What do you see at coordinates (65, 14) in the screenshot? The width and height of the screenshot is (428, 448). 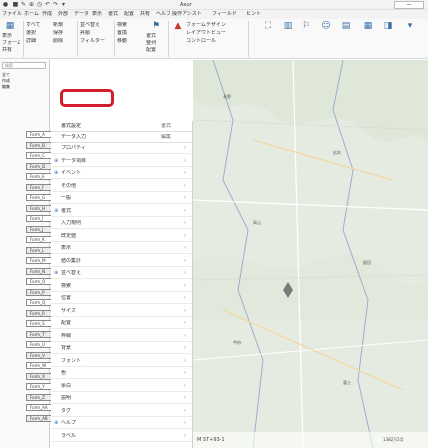 I see `tab-external: 外部` at bounding box center [65, 14].